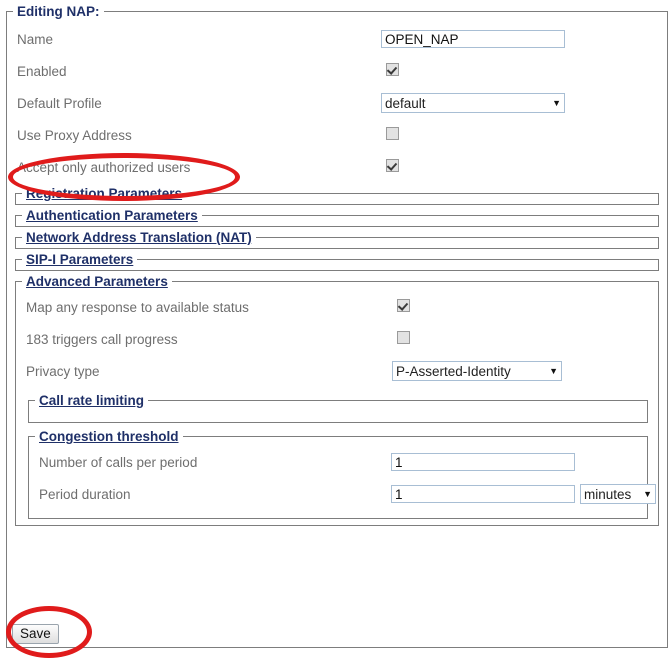  What do you see at coordinates (405, 103) in the screenshot?
I see `default-profile-value: default` at bounding box center [405, 103].